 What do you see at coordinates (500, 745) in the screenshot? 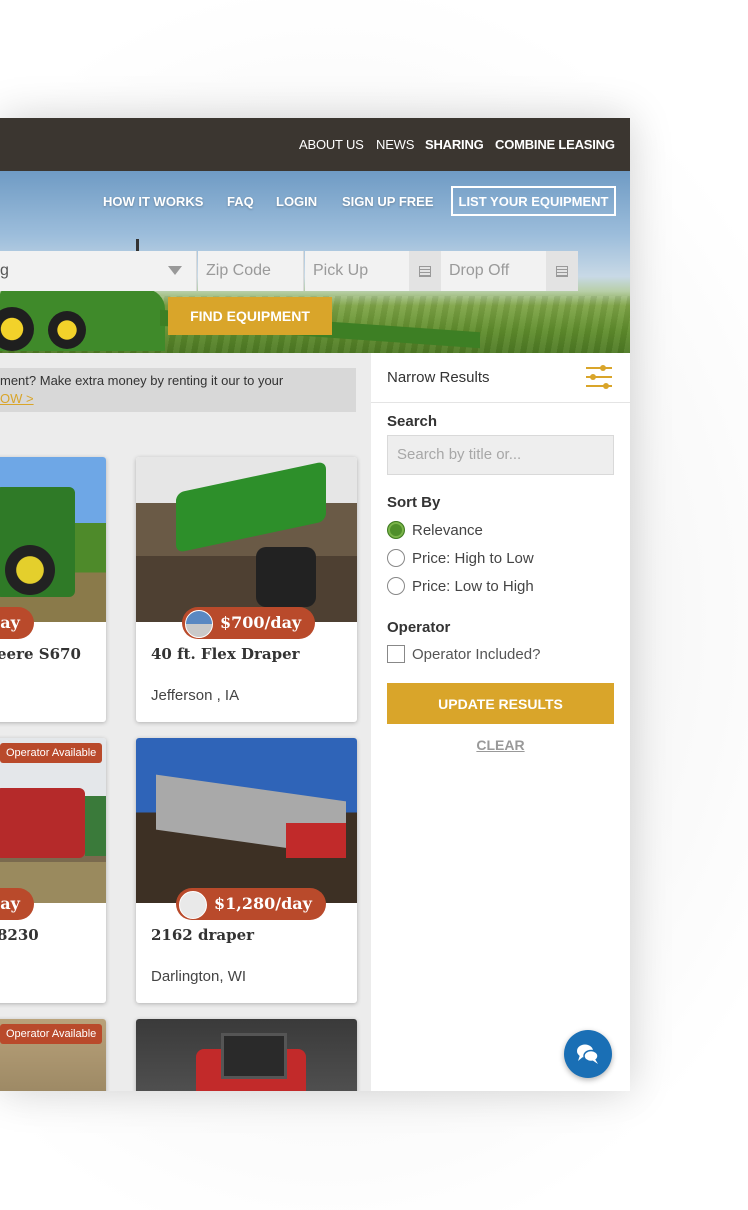
I see `clear-link: CLEAR` at bounding box center [500, 745].